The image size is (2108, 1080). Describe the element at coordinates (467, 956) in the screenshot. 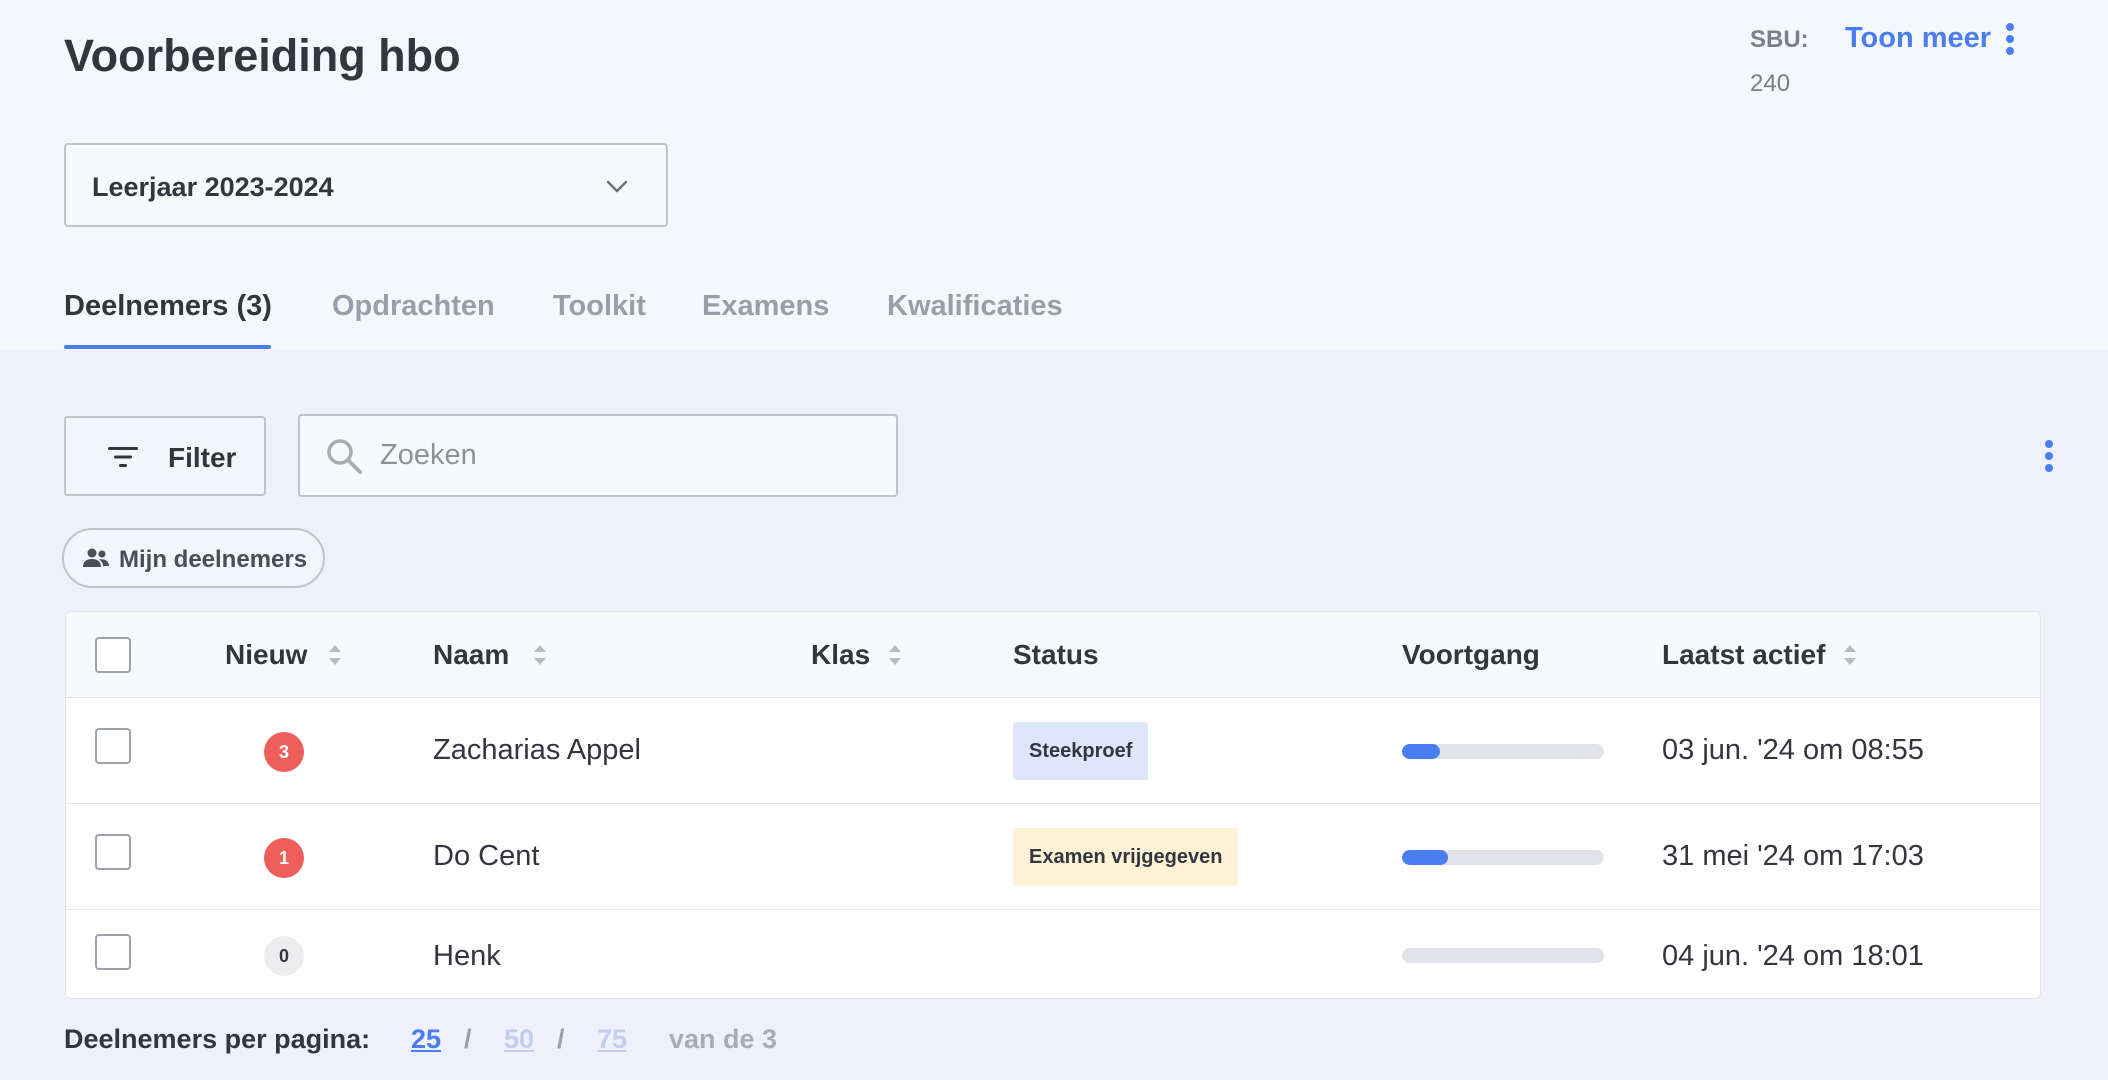

I see `participant-name: Henk` at that location.